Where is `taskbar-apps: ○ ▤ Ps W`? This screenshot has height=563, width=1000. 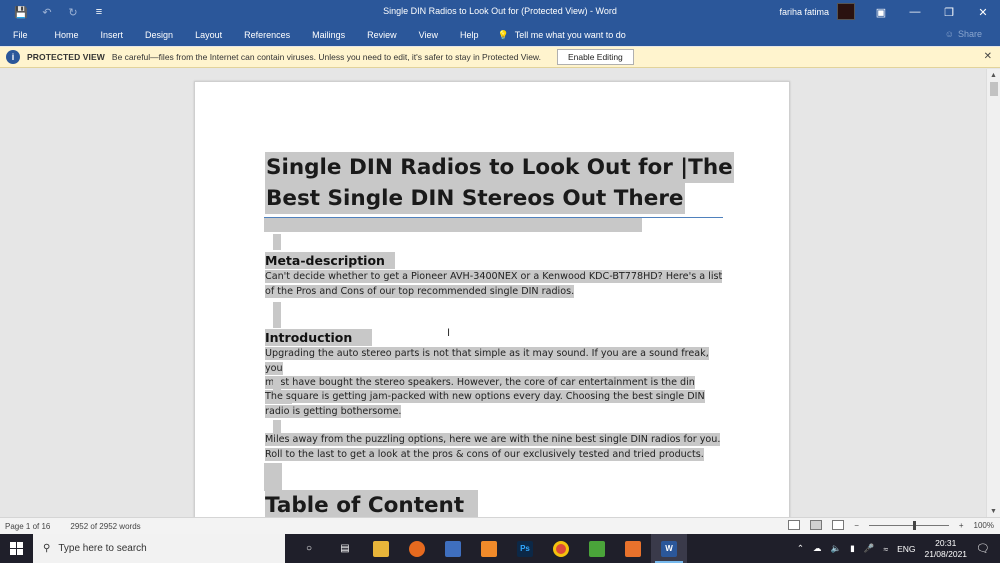 taskbar-apps: ○ ▤ Ps W is located at coordinates (489, 548).